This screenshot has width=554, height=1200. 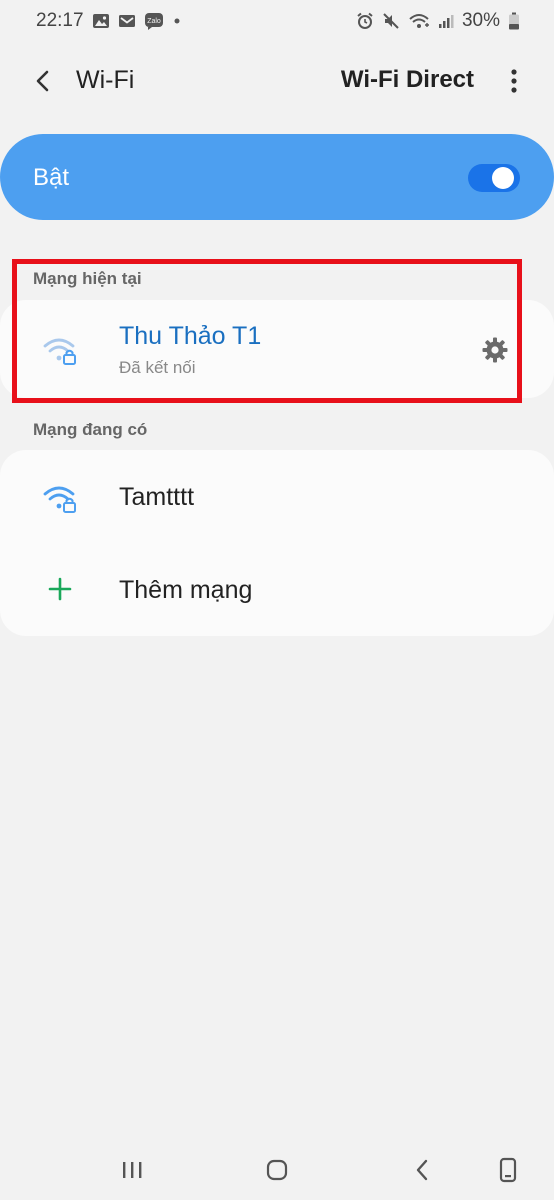 I want to click on status-time: 22:17, so click(x=60, y=20).